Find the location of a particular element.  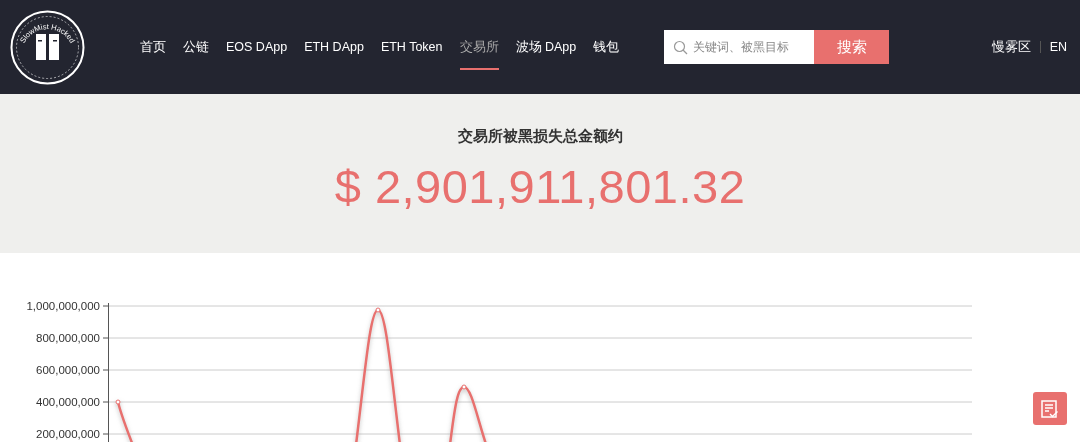

nav-tab: 公链 is located at coordinates (196, 47).